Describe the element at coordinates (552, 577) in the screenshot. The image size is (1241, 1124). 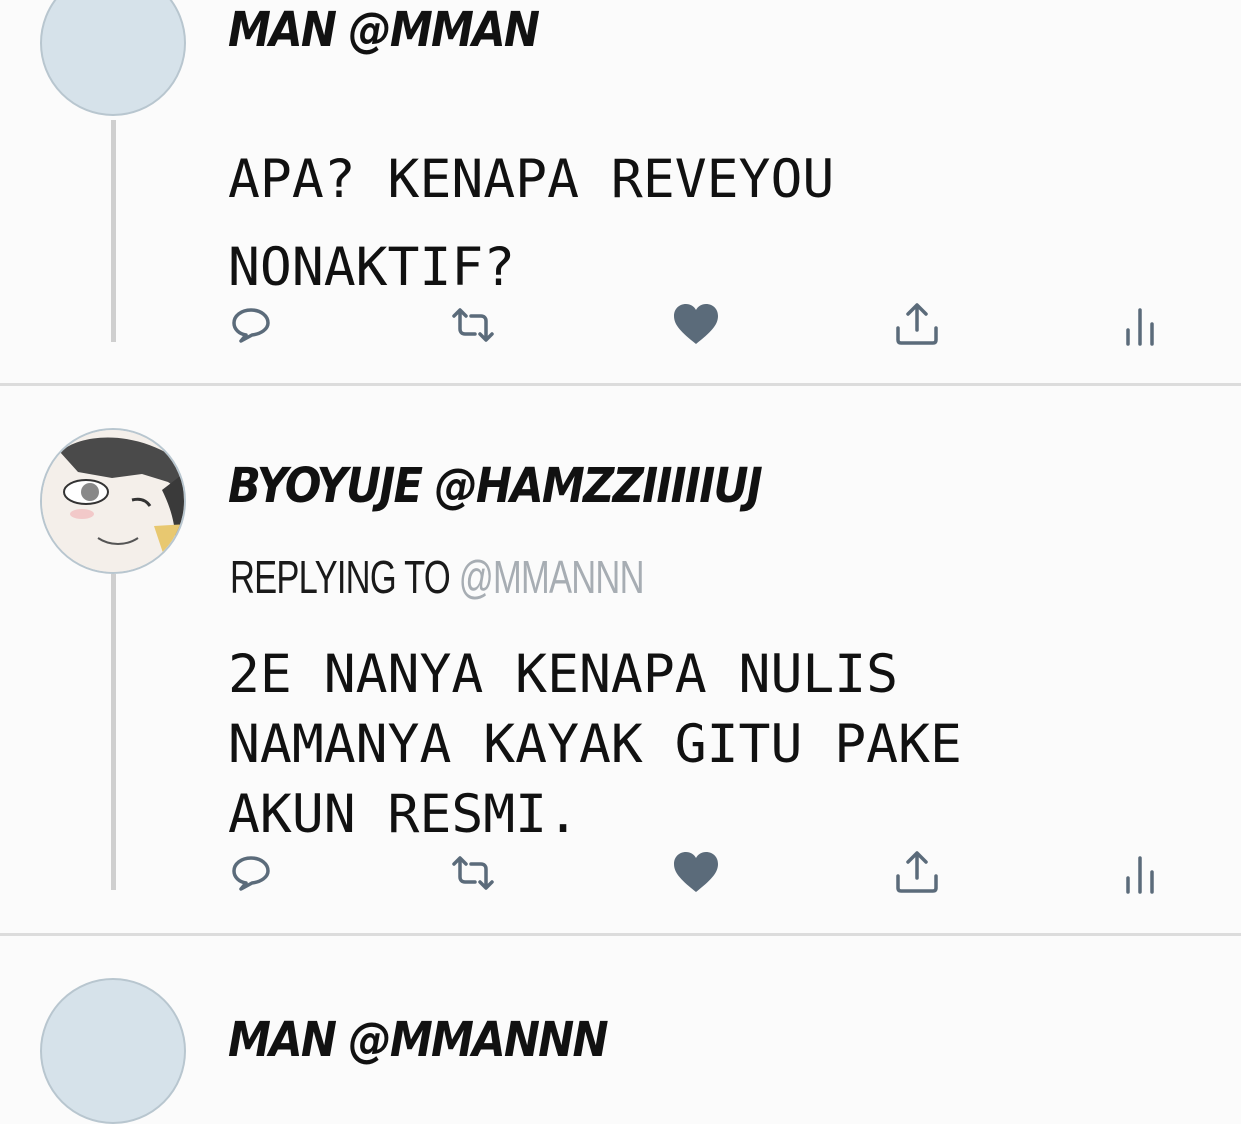
I see `reply-handle-link: @MMANNN` at that location.